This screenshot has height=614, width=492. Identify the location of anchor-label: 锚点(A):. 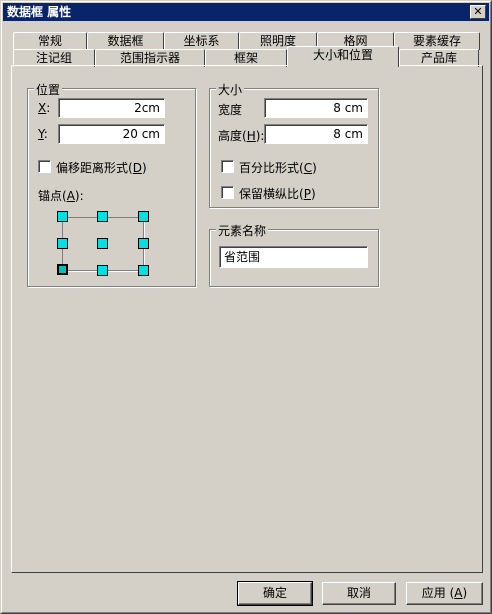
(61, 195).